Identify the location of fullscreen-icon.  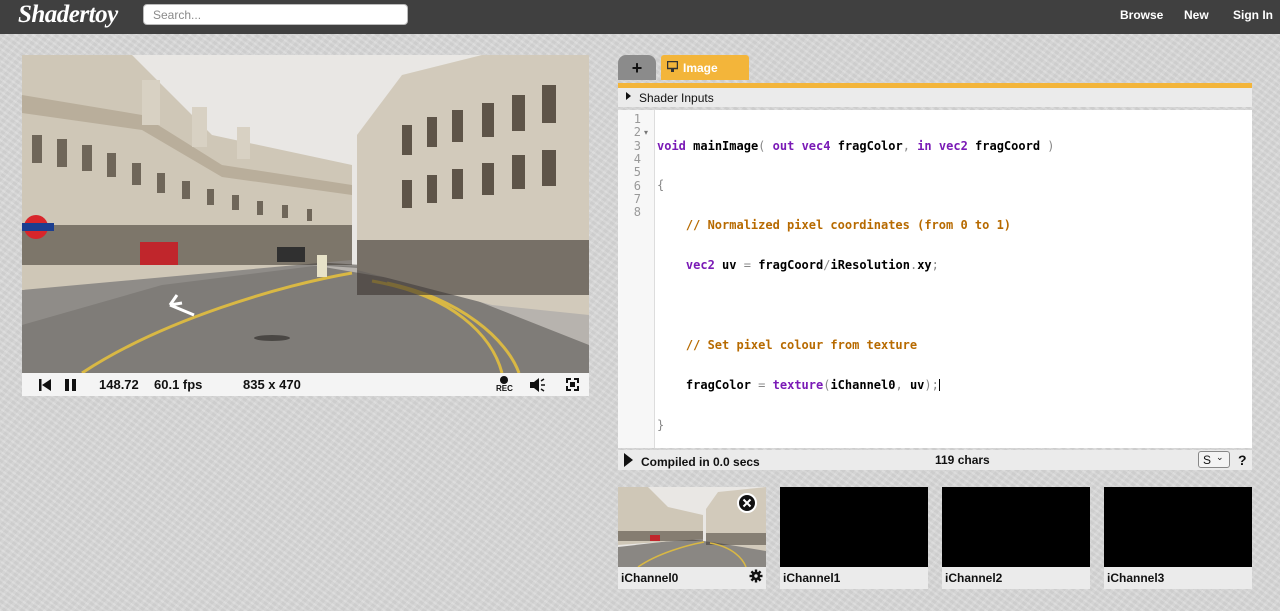
(572, 384).